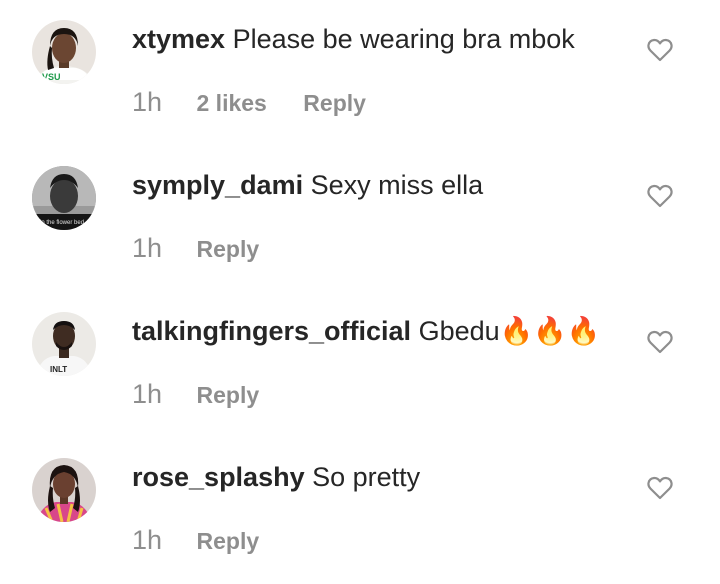 Image resolution: width=720 pixels, height=584 pixels. I want to click on avatar: INLT, so click(64, 344).